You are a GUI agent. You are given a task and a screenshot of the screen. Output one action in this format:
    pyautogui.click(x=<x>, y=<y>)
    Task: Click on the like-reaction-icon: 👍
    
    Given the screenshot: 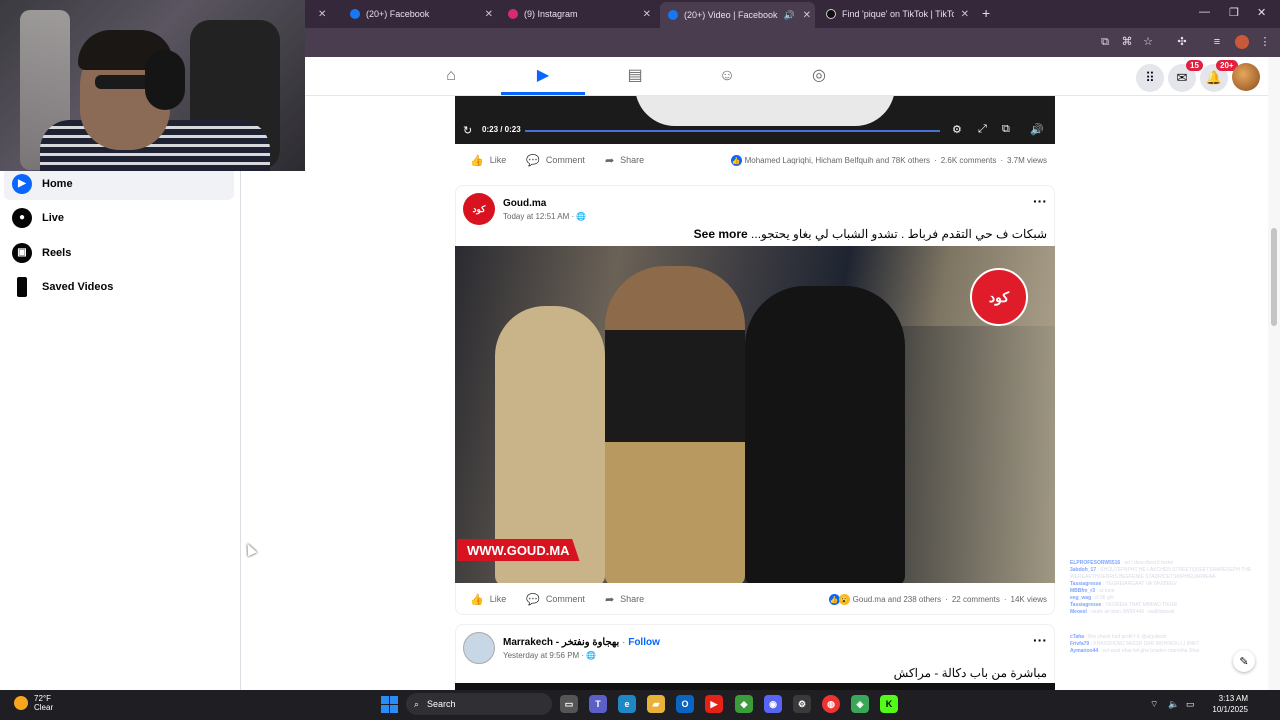 What is the action you would take?
    pyautogui.click(x=834, y=599)
    